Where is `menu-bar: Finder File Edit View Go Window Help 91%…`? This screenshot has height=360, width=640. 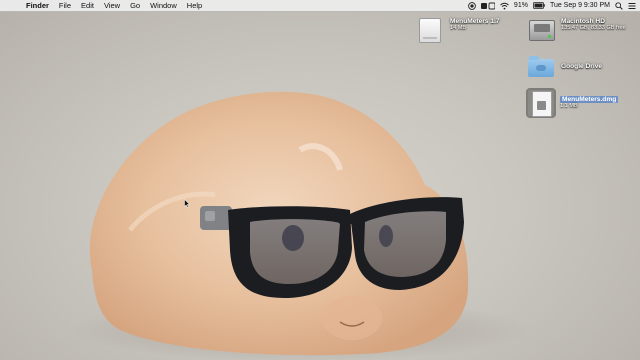
menu-bar: Finder File Edit View Go Window Help 91%… is located at coordinates (320, 6).